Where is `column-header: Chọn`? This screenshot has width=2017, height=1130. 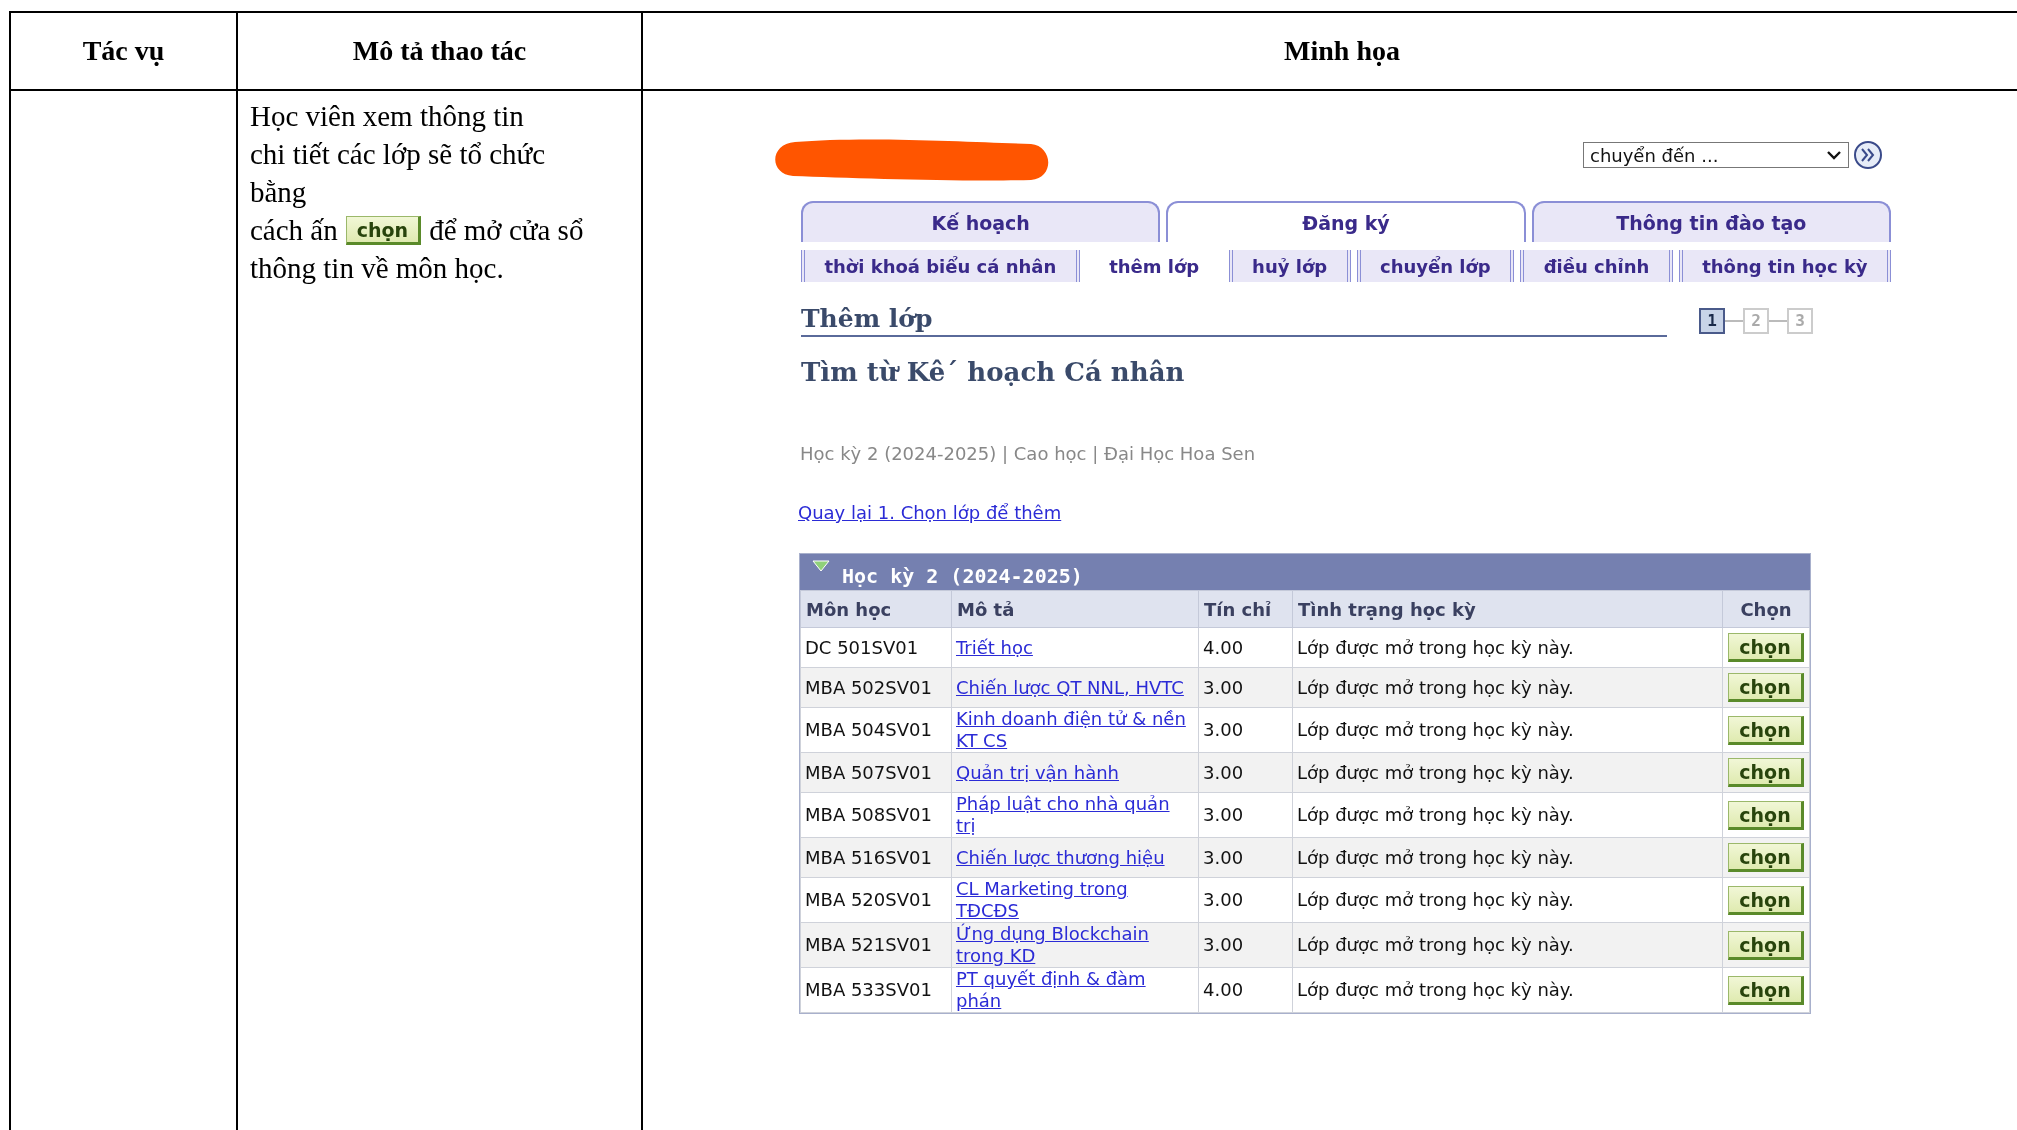 column-header: Chọn is located at coordinates (1766, 609).